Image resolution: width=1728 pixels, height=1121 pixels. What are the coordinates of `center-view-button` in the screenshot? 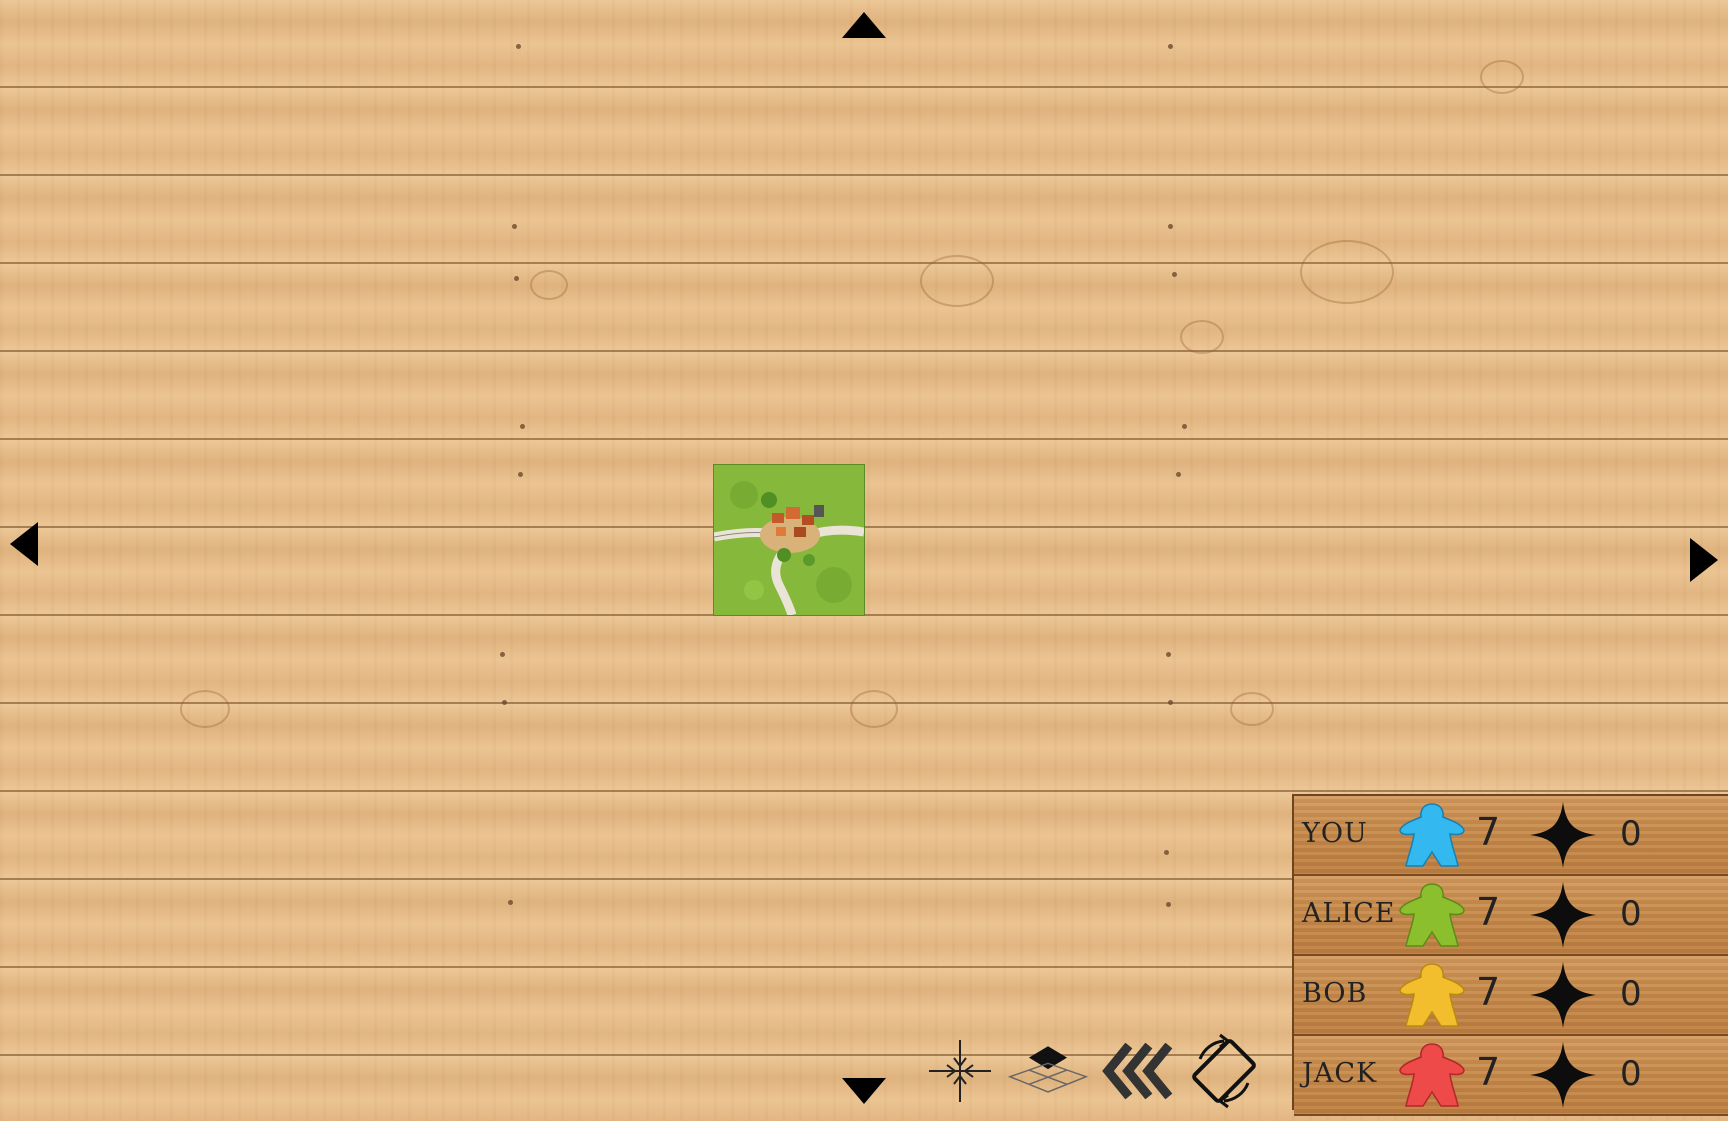 It's located at (960, 1071).